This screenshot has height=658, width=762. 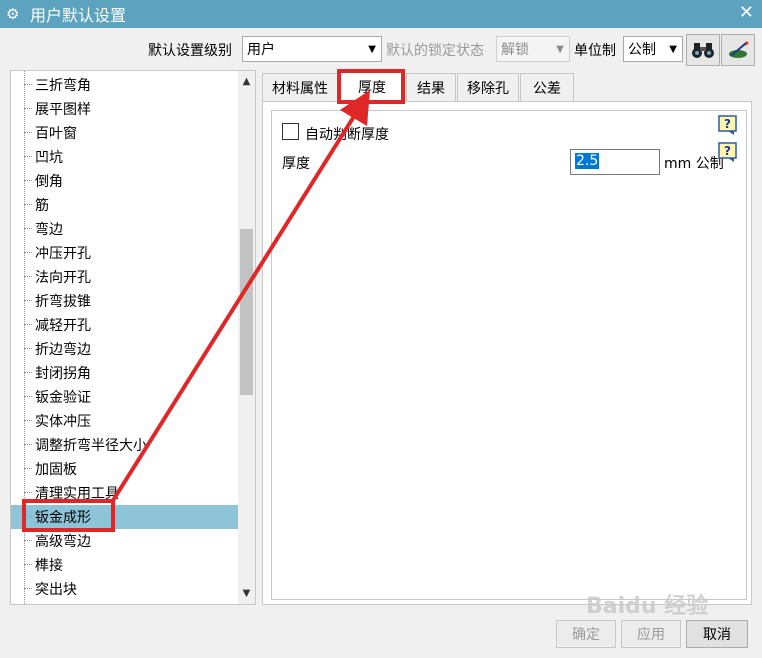 I want to click on tree-item-label: 高级弯边, so click(x=63, y=542).